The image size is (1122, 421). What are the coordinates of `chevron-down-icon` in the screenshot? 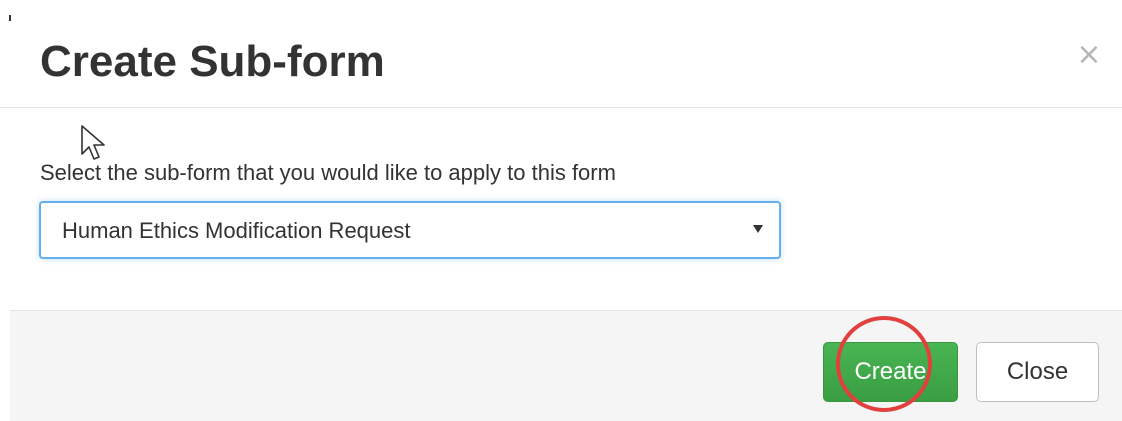 It's located at (758, 229).